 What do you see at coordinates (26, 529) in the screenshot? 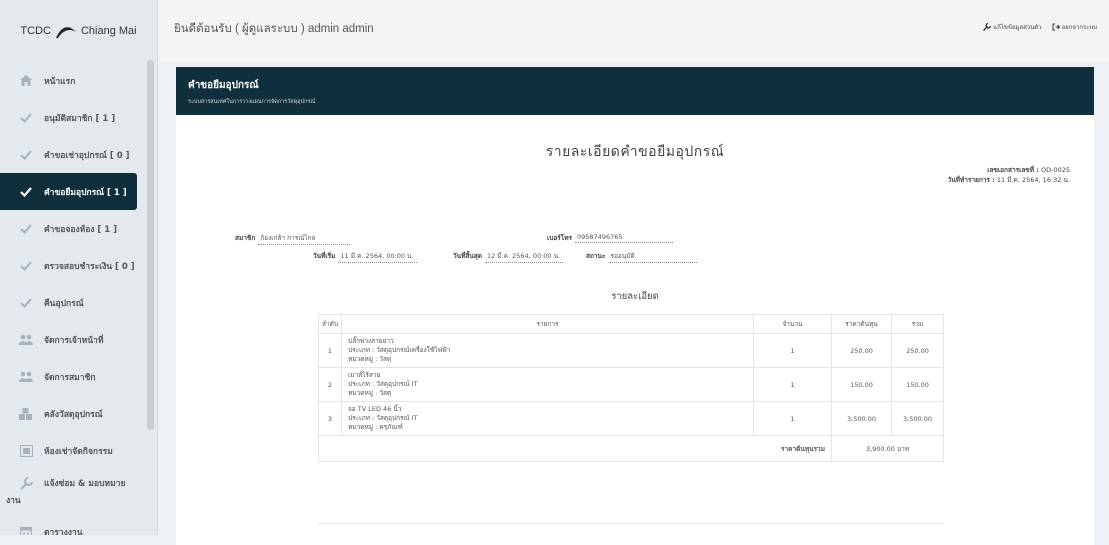
I see `calendar-icon` at bounding box center [26, 529].